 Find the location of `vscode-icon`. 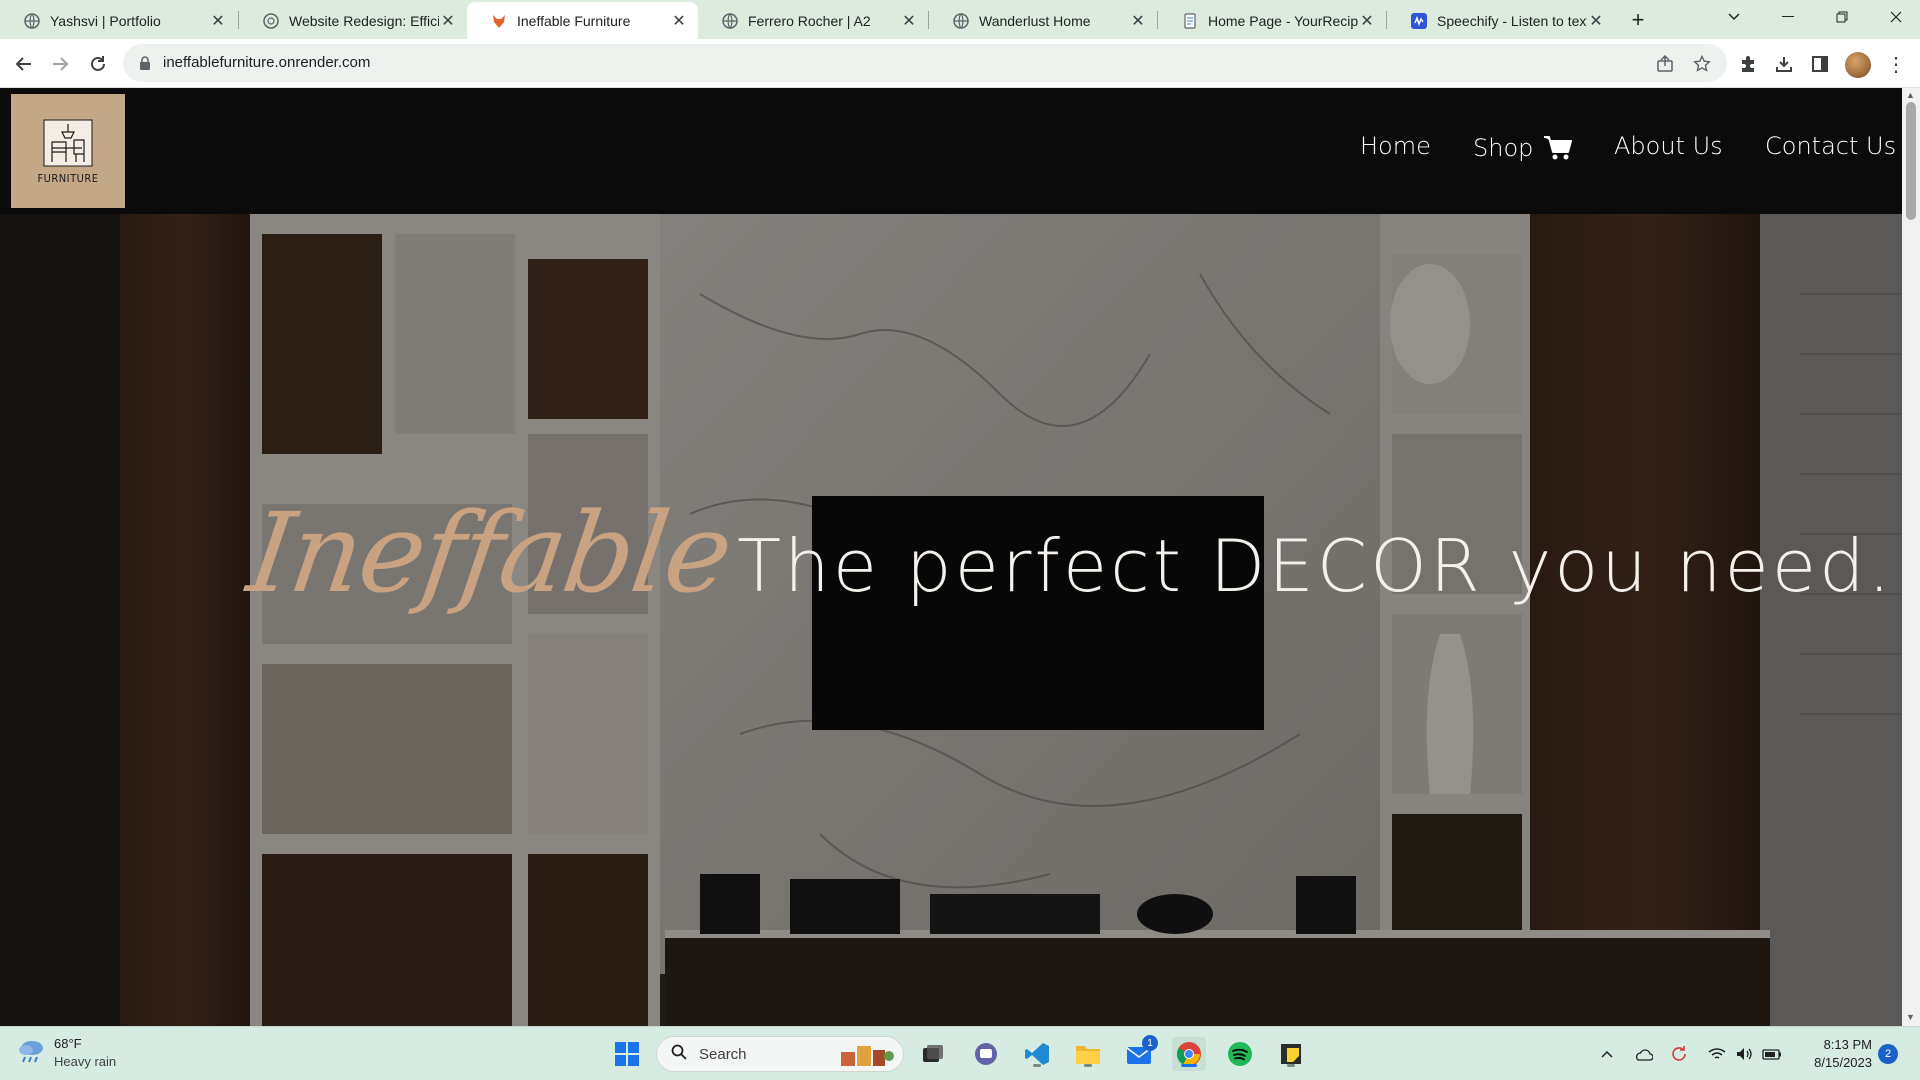

vscode-icon is located at coordinates (1037, 1054).